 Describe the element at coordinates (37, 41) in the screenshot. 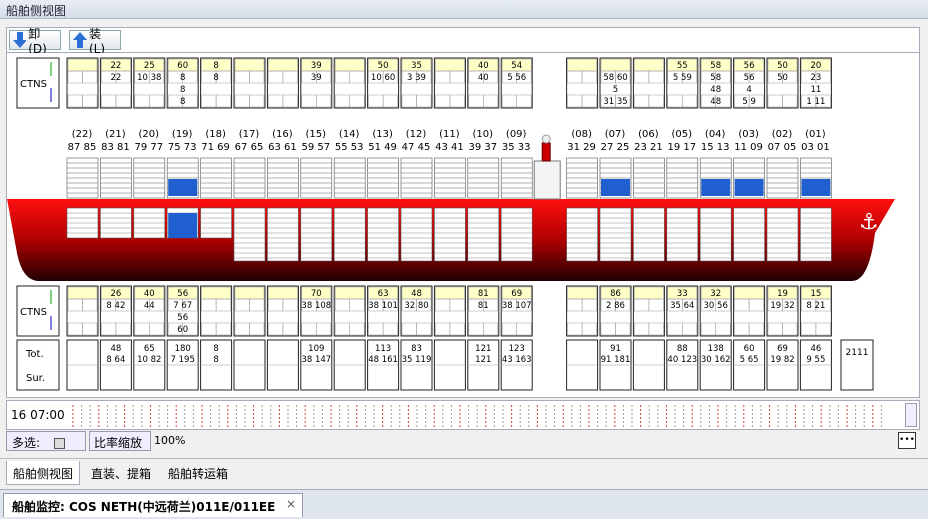

I see `unload-label: 卸(D)` at that location.